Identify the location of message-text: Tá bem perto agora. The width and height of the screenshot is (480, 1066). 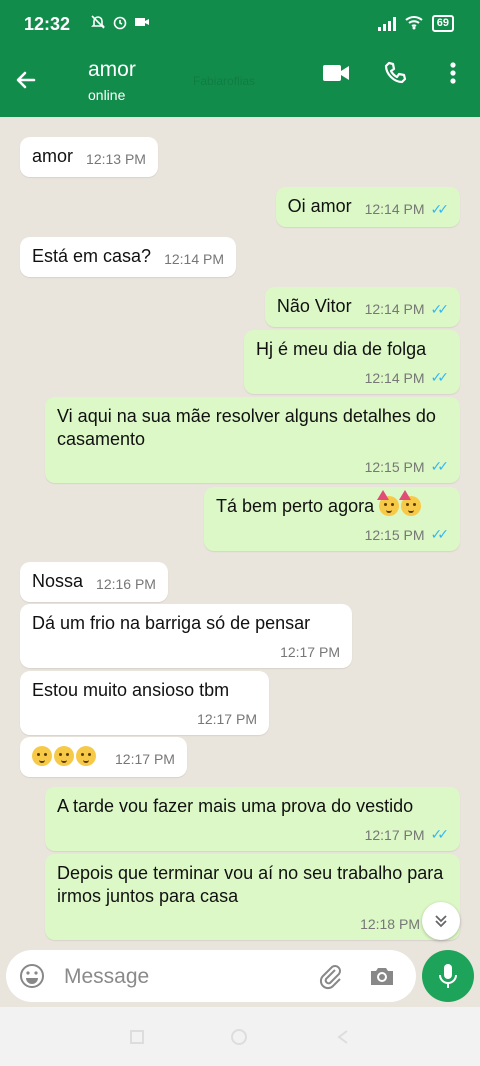
(332, 504).